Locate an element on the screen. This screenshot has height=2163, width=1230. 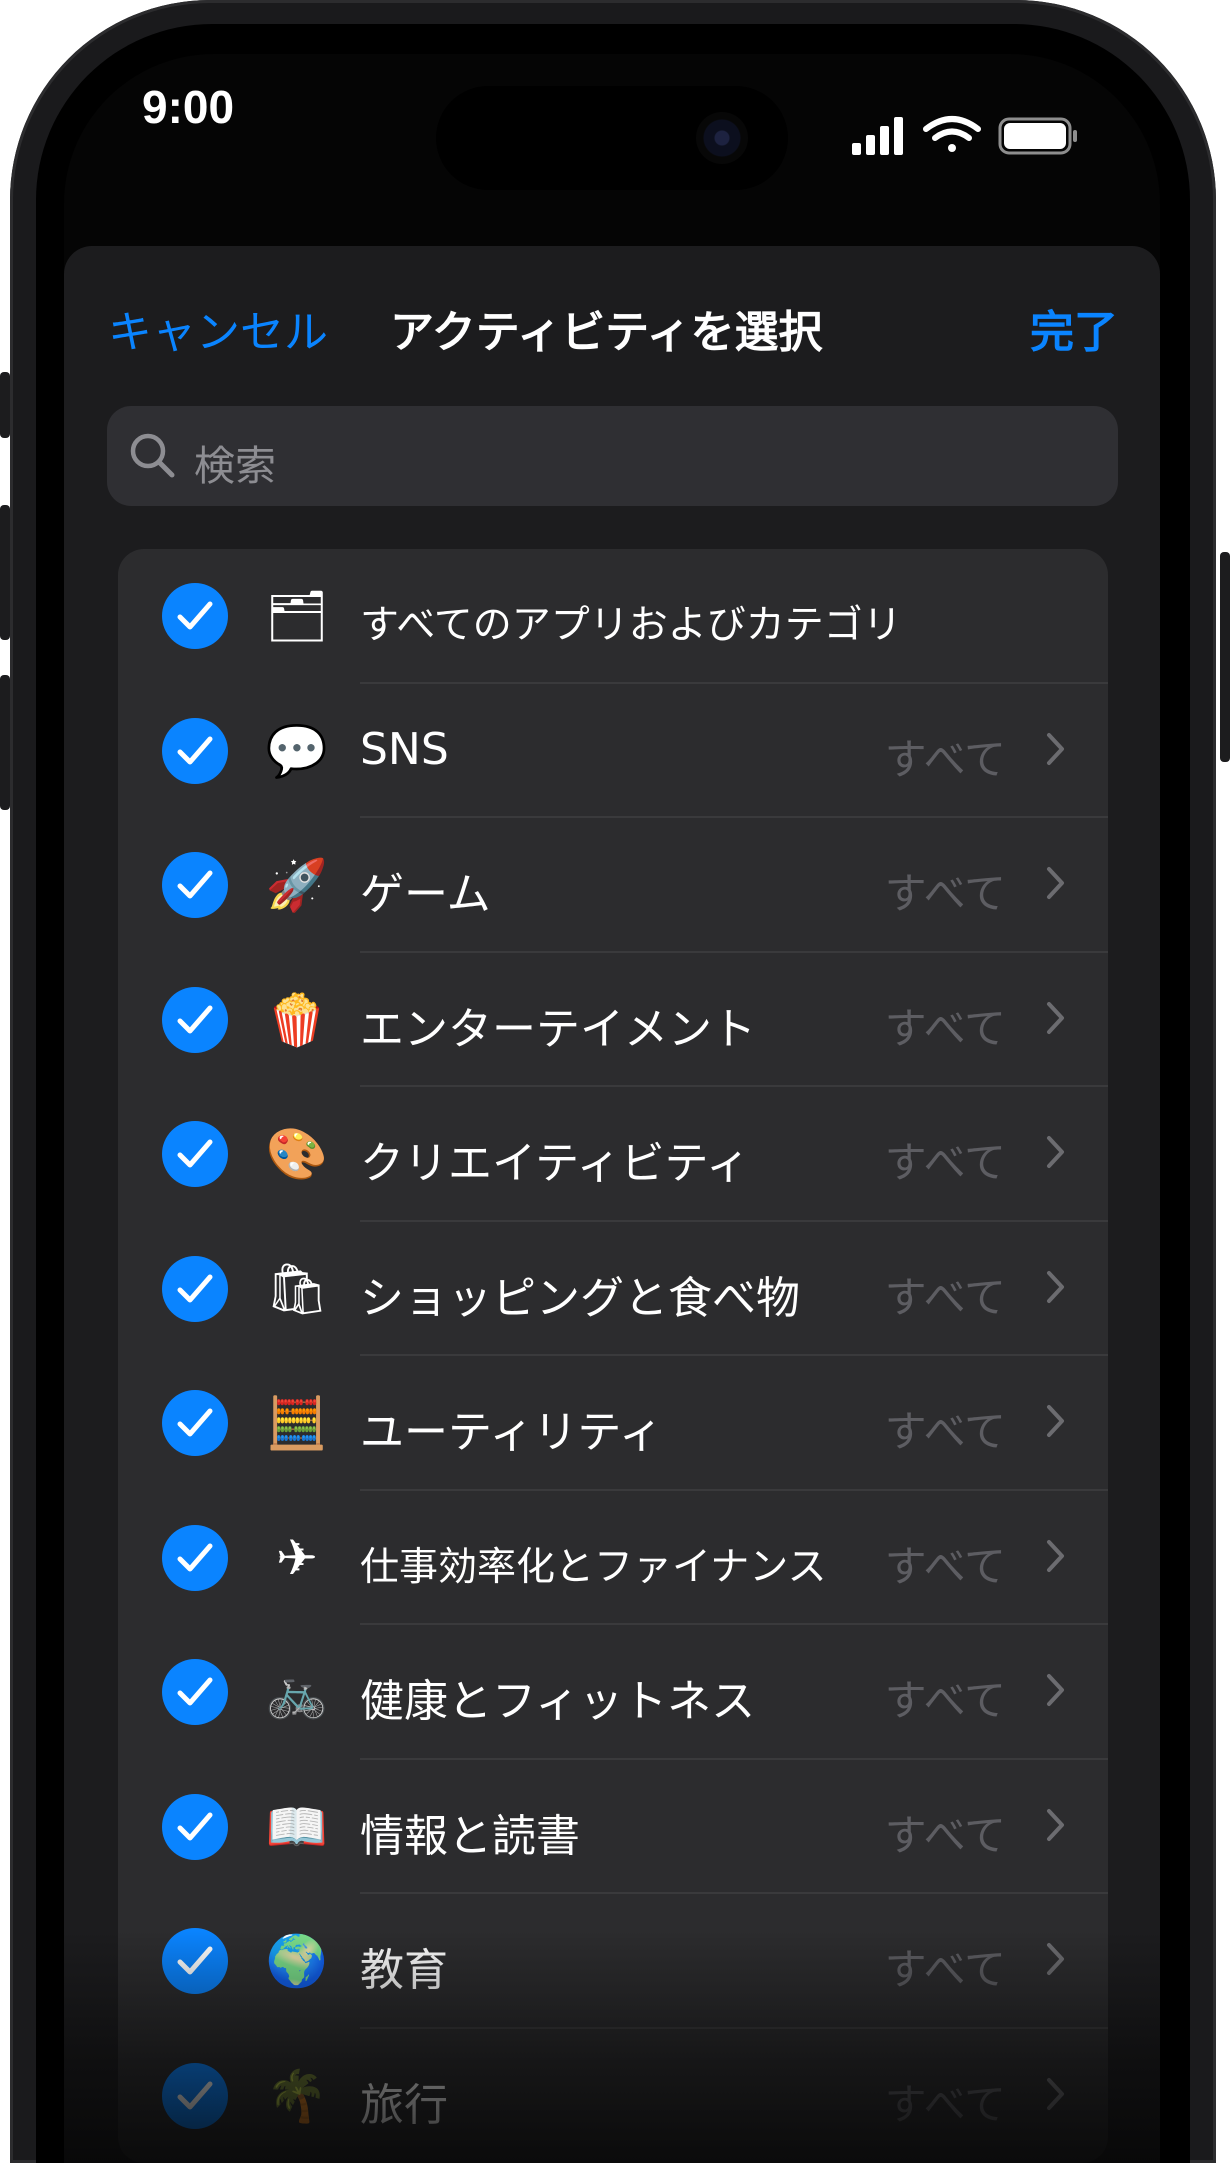
category-row: 🧮 ユーティリティ すべて is located at coordinates (613, 1423).